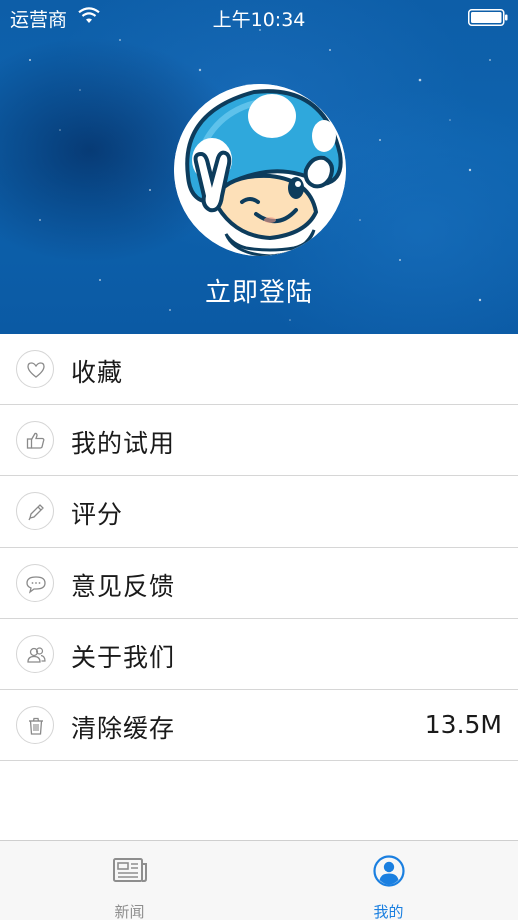 Image resolution: width=518 pixels, height=920 pixels. I want to click on menu-item-my-trials: 我的试用, so click(259, 441).